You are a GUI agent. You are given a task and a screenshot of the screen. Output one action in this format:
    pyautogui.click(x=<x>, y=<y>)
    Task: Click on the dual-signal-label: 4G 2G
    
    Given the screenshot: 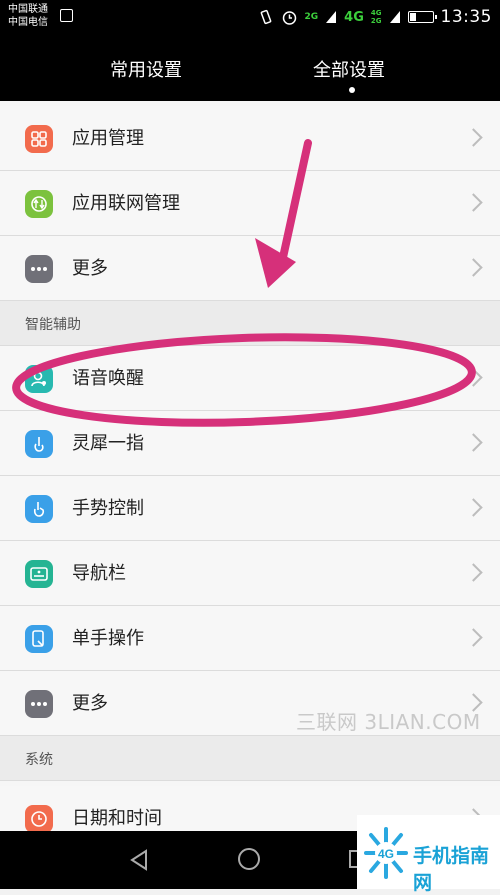 What is the action you would take?
    pyautogui.click(x=376, y=17)
    